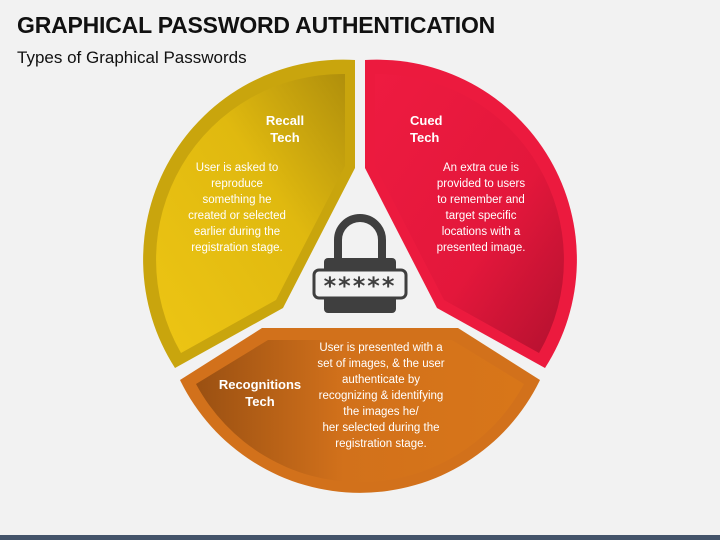  Describe the element at coordinates (260, 393) in the screenshot. I see `recognitions-title: Recognitions Tech` at that location.